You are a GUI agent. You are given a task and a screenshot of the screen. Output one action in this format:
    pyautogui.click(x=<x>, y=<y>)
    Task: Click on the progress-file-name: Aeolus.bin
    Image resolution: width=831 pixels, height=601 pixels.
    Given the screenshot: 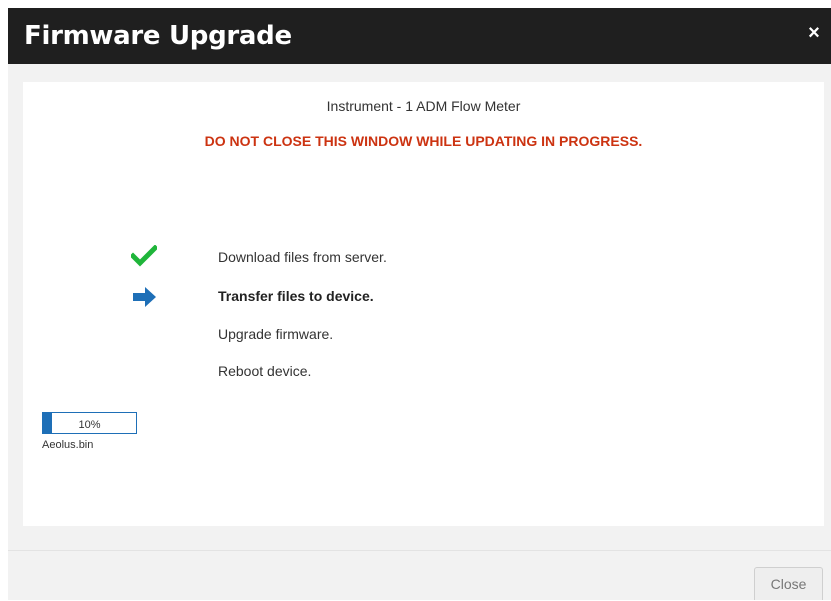 What is the action you would take?
    pyautogui.click(x=68, y=445)
    